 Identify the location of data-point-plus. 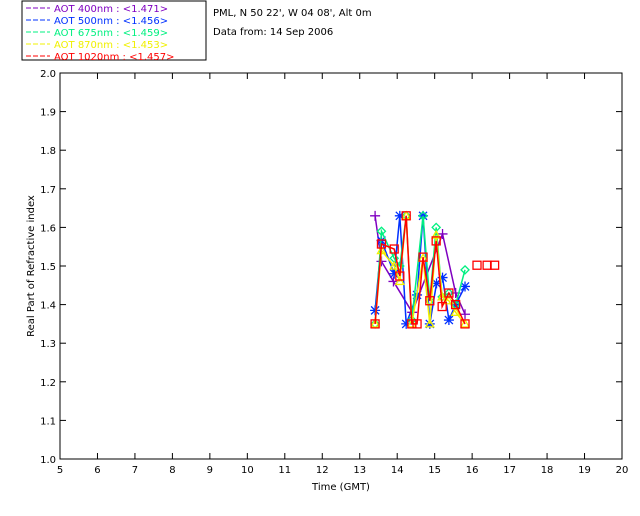
(375, 215).